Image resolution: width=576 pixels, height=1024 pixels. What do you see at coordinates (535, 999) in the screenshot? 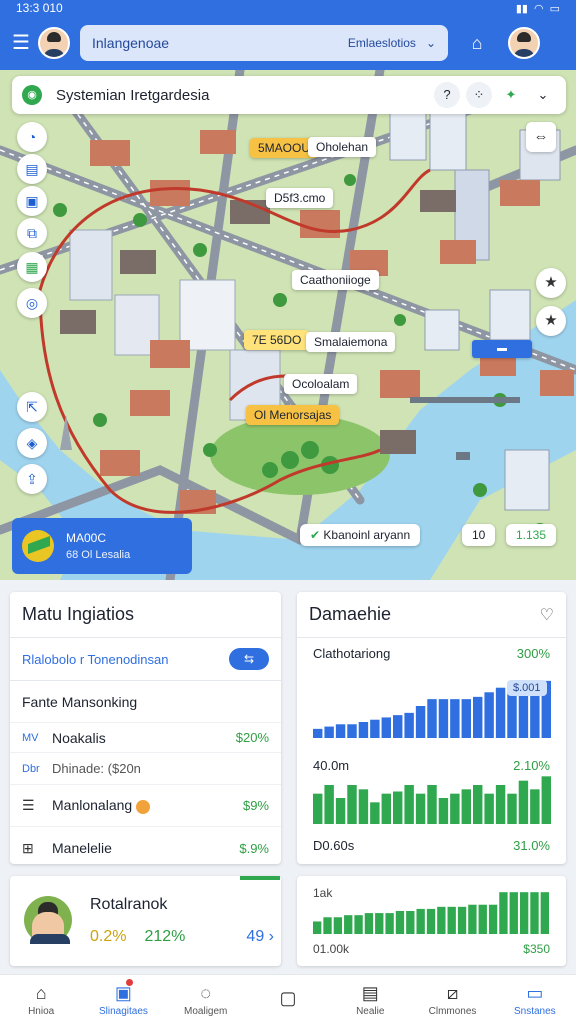
I see `nav-statistics: ▭ Snstanes` at bounding box center [535, 999].